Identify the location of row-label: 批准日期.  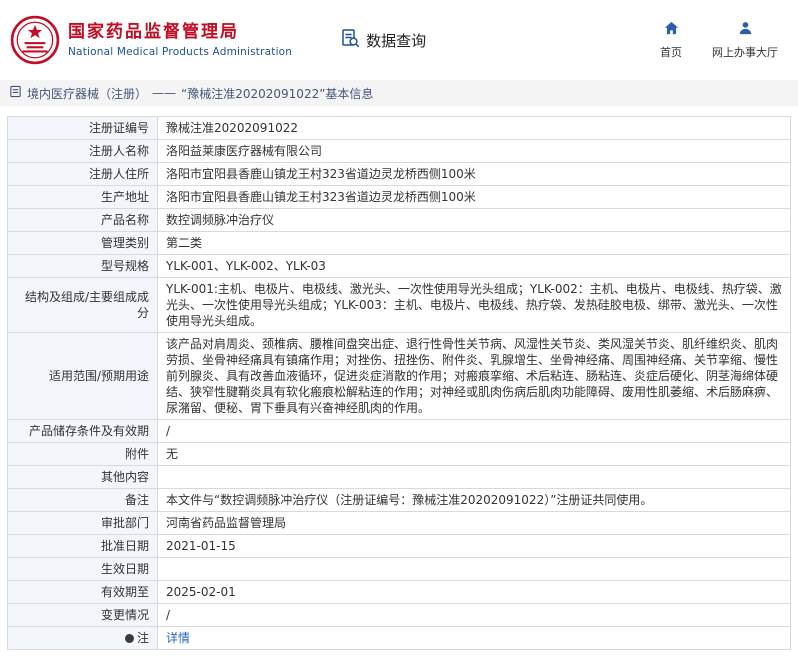
(82, 546).